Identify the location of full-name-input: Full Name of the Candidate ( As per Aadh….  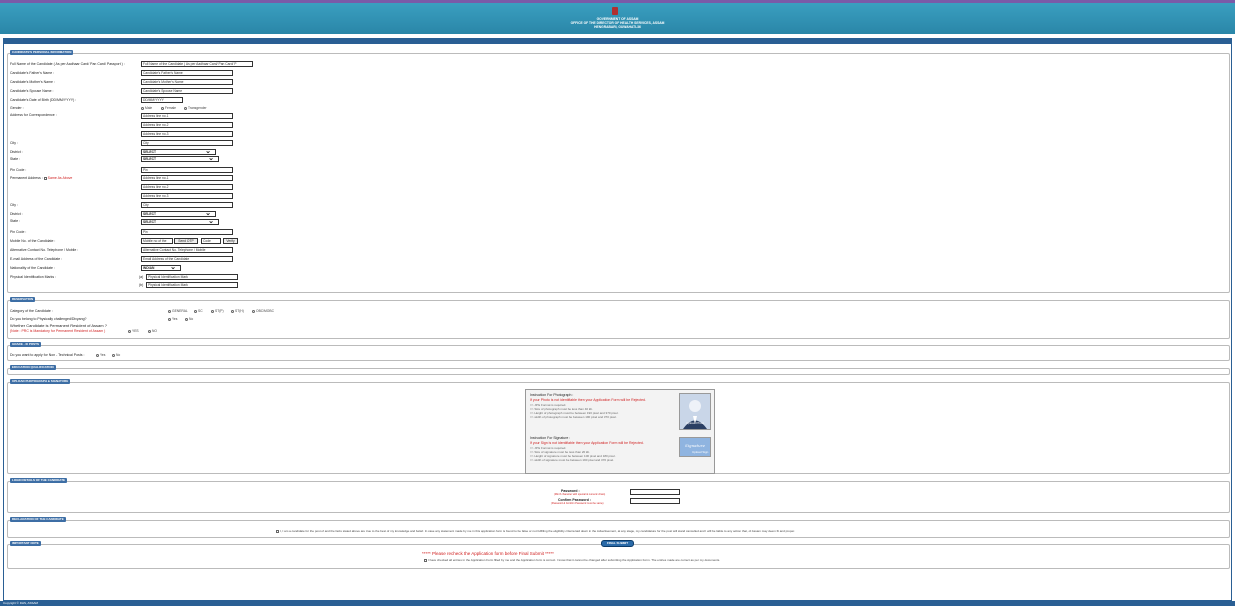
(197, 64).